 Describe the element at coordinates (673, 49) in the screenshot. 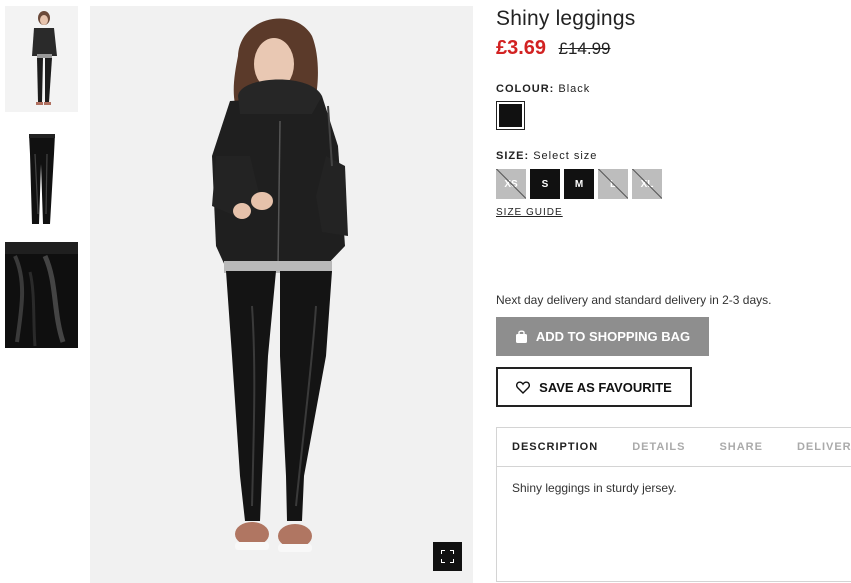

I see `price-row: £3.69 £14.99` at that location.